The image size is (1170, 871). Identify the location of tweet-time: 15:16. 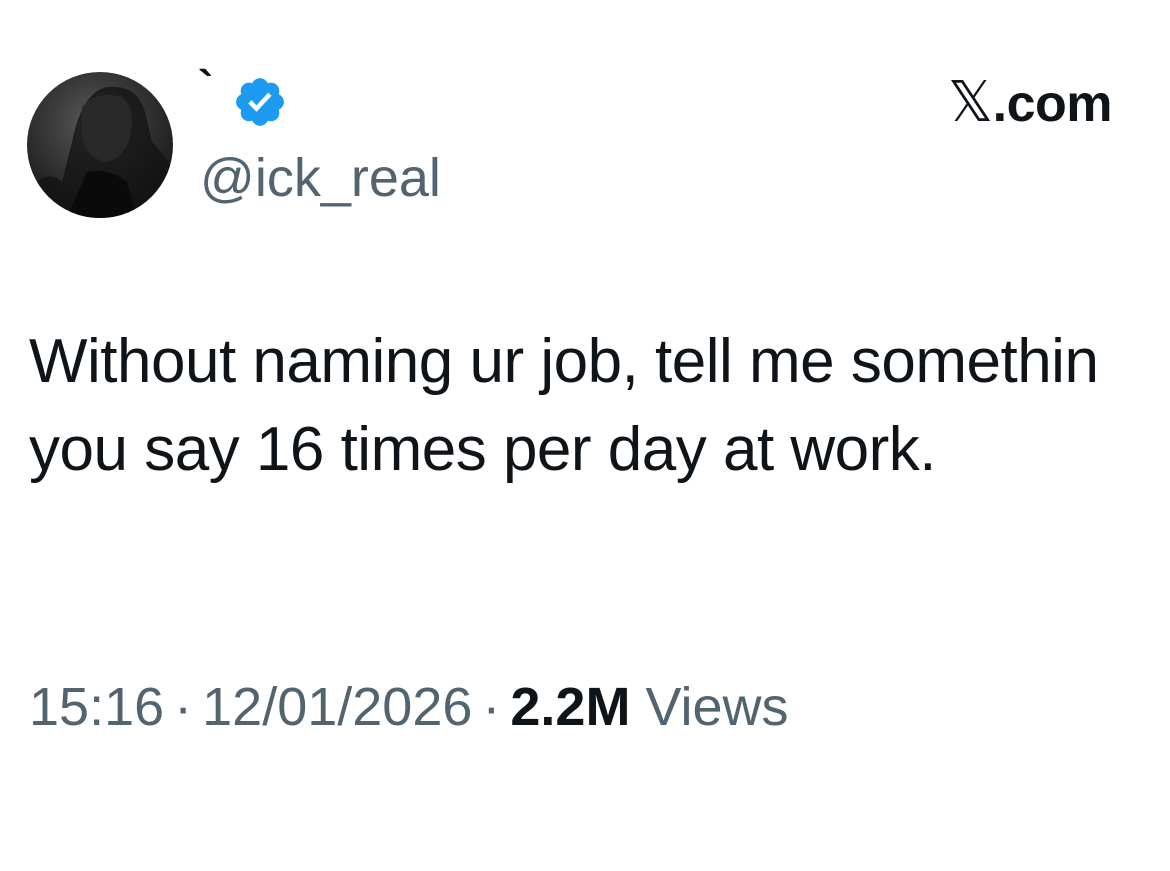
(96, 707).